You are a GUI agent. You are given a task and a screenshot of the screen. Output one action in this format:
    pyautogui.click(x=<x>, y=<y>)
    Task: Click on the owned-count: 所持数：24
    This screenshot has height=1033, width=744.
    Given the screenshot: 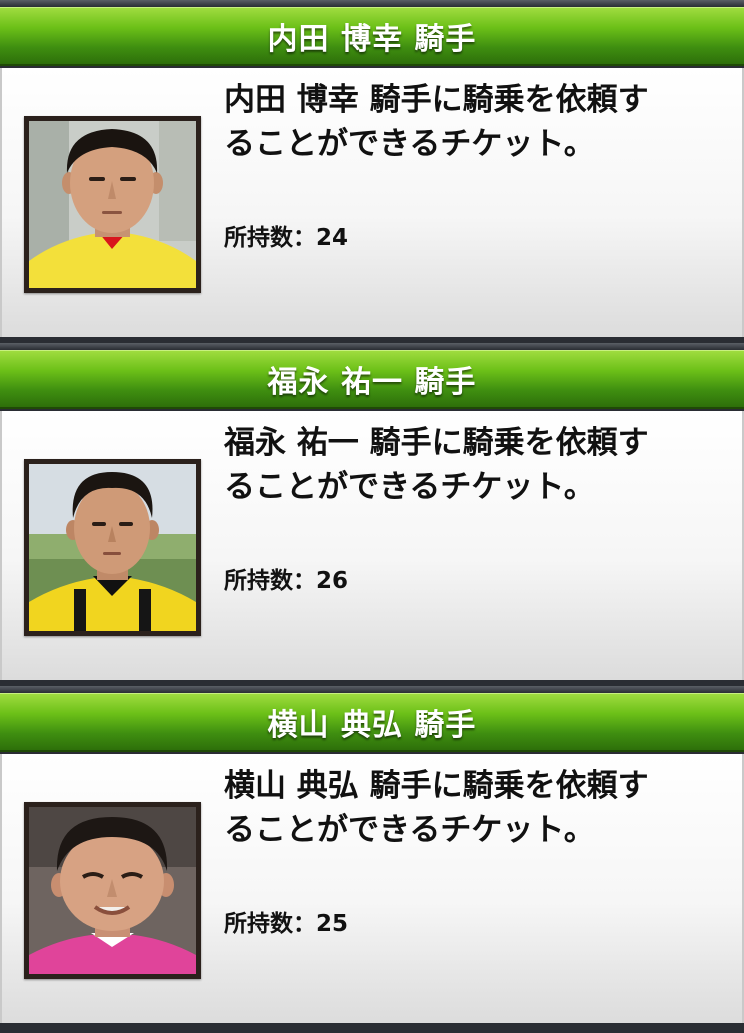 What is the action you would take?
    pyautogui.click(x=286, y=235)
    